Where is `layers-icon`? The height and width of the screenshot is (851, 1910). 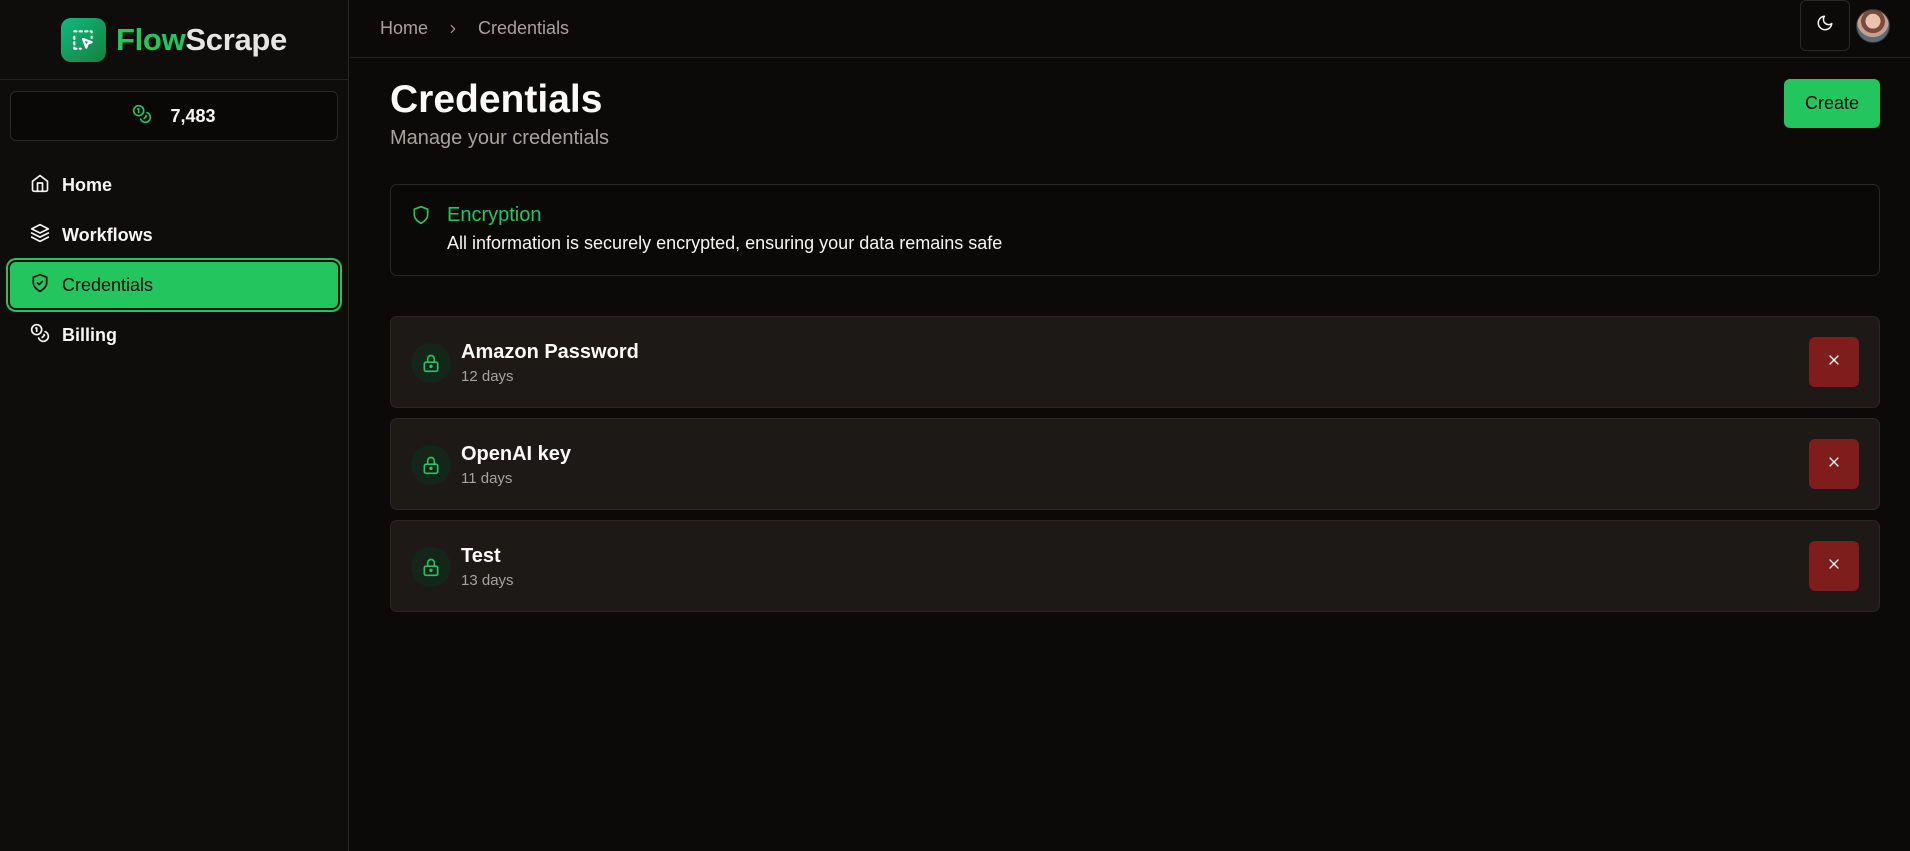 layers-icon is located at coordinates (40, 235).